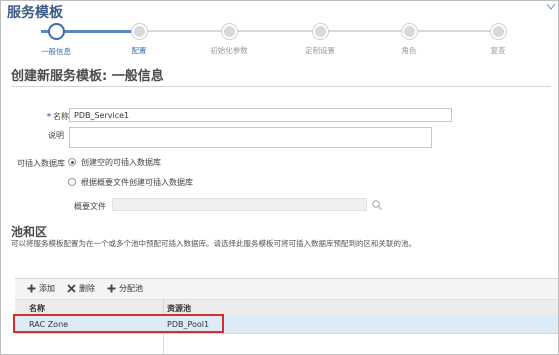 This screenshot has height=355, width=559. I want to click on profile-label: 概要文件, so click(90, 206).